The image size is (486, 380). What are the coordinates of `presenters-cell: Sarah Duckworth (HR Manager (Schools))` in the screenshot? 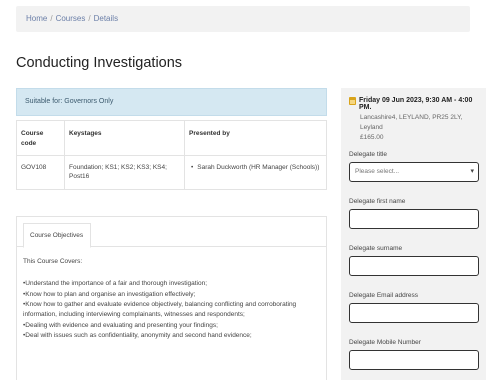 It's located at (255, 172).